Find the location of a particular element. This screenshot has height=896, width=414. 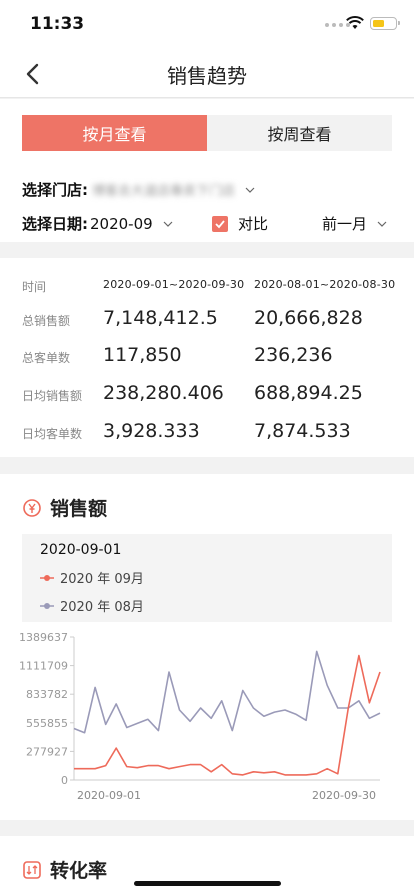

sales-yen-icon is located at coordinates (32, 507).